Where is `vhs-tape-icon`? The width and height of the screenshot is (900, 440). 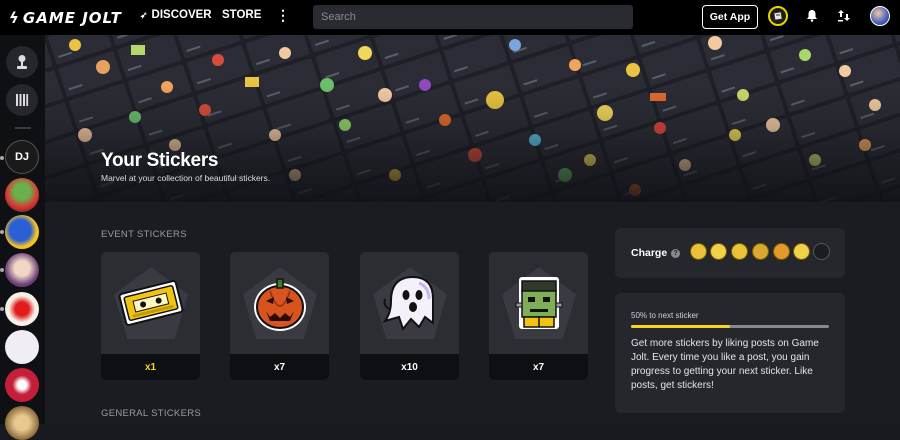 vhs-tape-icon is located at coordinates (150, 303).